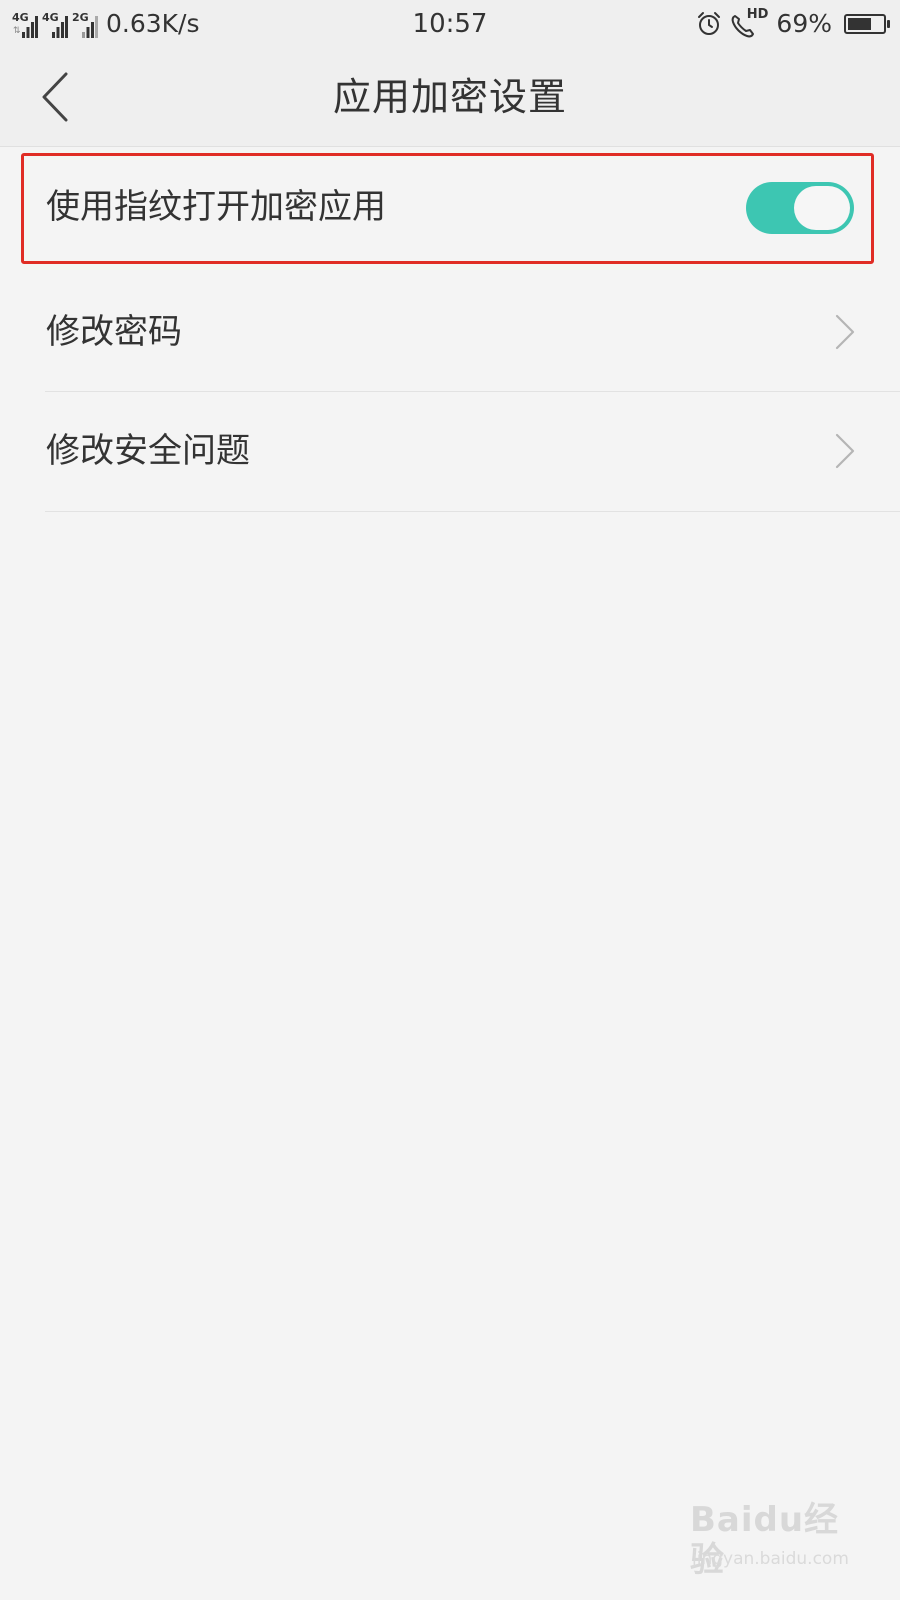 The height and width of the screenshot is (1600, 900). What do you see at coordinates (859, 24) in the screenshot?
I see `battery-level` at bounding box center [859, 24].